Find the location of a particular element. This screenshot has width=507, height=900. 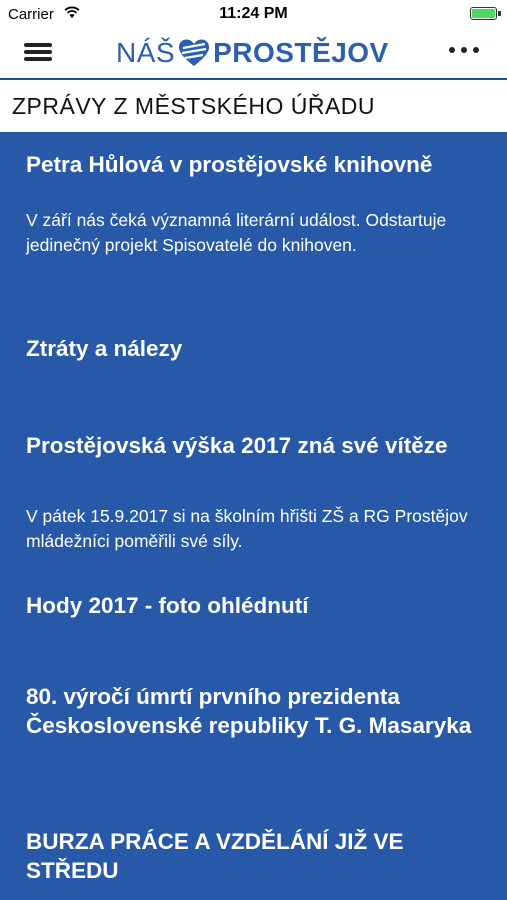

battery-icon is located at coordinates (485, 13).